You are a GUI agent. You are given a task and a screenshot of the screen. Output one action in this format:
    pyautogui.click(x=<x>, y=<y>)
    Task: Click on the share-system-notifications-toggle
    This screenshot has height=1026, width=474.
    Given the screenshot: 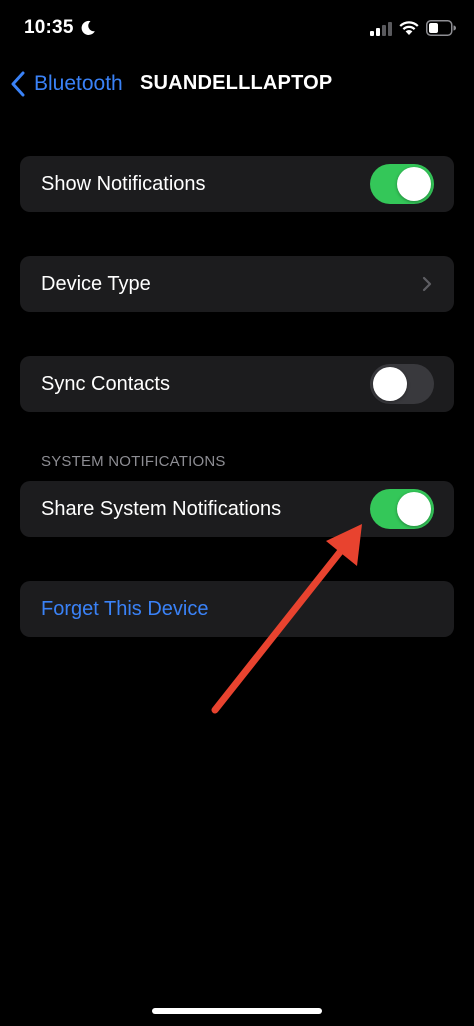 What is the action you would take?
    pyautogui.click(x=402, y=509)
    